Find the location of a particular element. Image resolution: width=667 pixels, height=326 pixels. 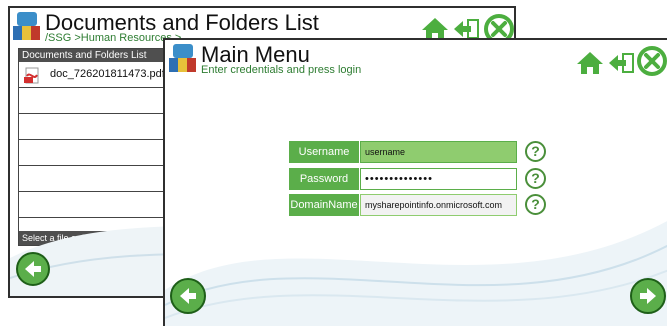

page-title: Main Menu is located at coordinates (255, 54).